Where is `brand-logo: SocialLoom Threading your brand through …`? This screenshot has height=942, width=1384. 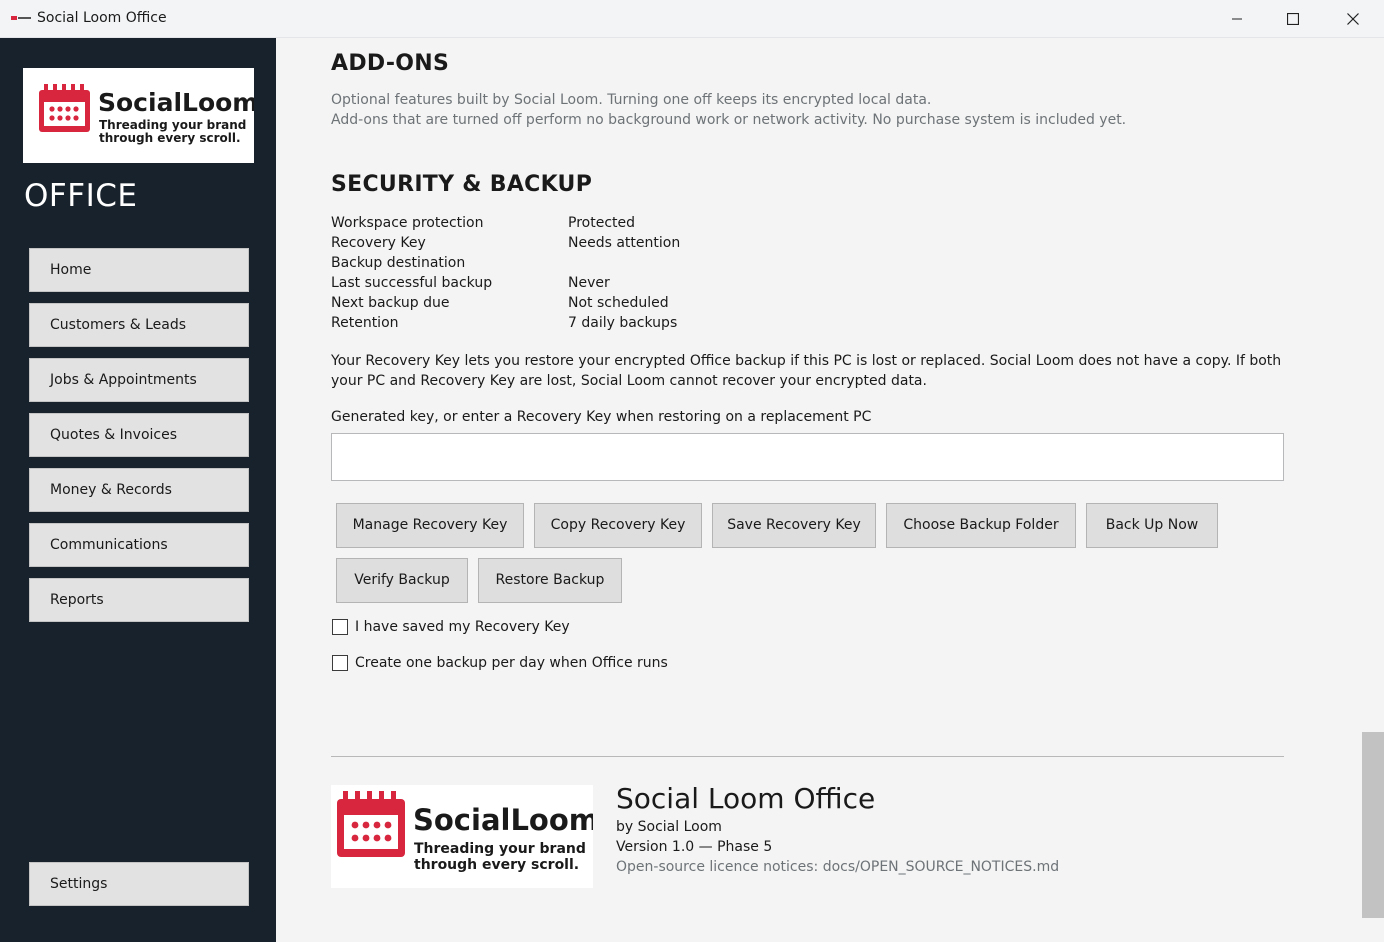
brand-logo: SocialLoom Threading your brand through … is located at coordinates (140, 115).